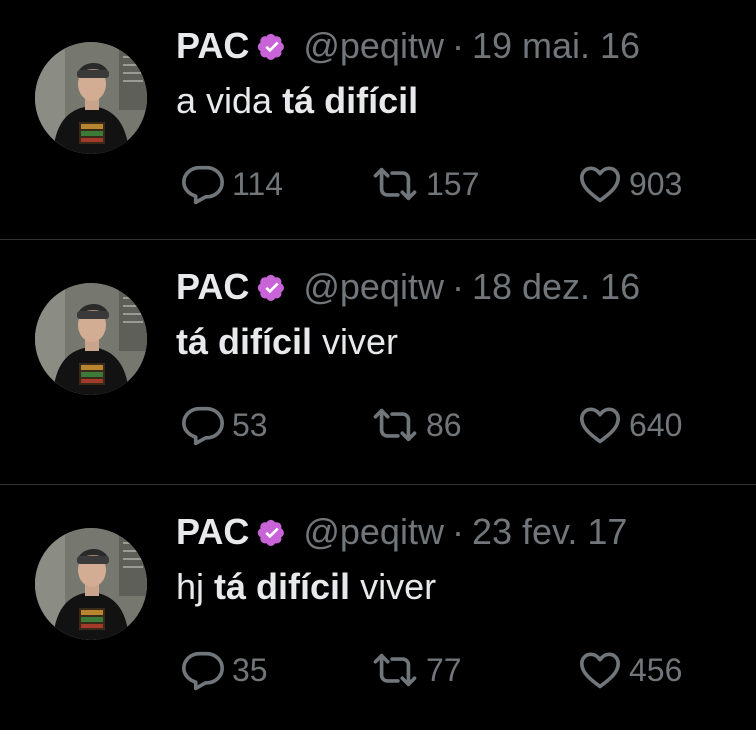 This screenshot has width=756, height=730. Describe the element at coordinates (549, 532) in the screenshot. I see `tweet-date: 23 fev. 17` at that location.